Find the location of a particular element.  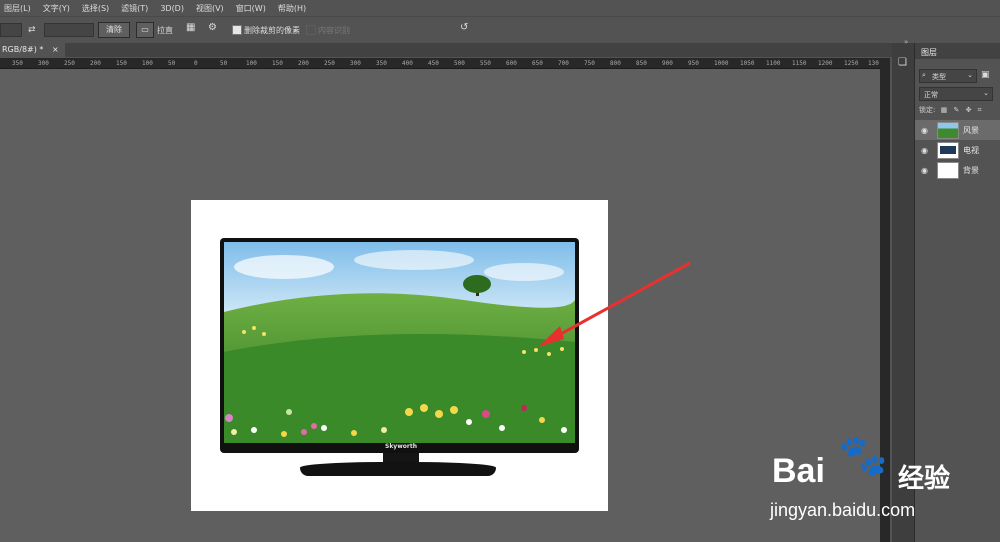

layer-row-scenery: ◉ 风景 is located at coordinates (957, 130).